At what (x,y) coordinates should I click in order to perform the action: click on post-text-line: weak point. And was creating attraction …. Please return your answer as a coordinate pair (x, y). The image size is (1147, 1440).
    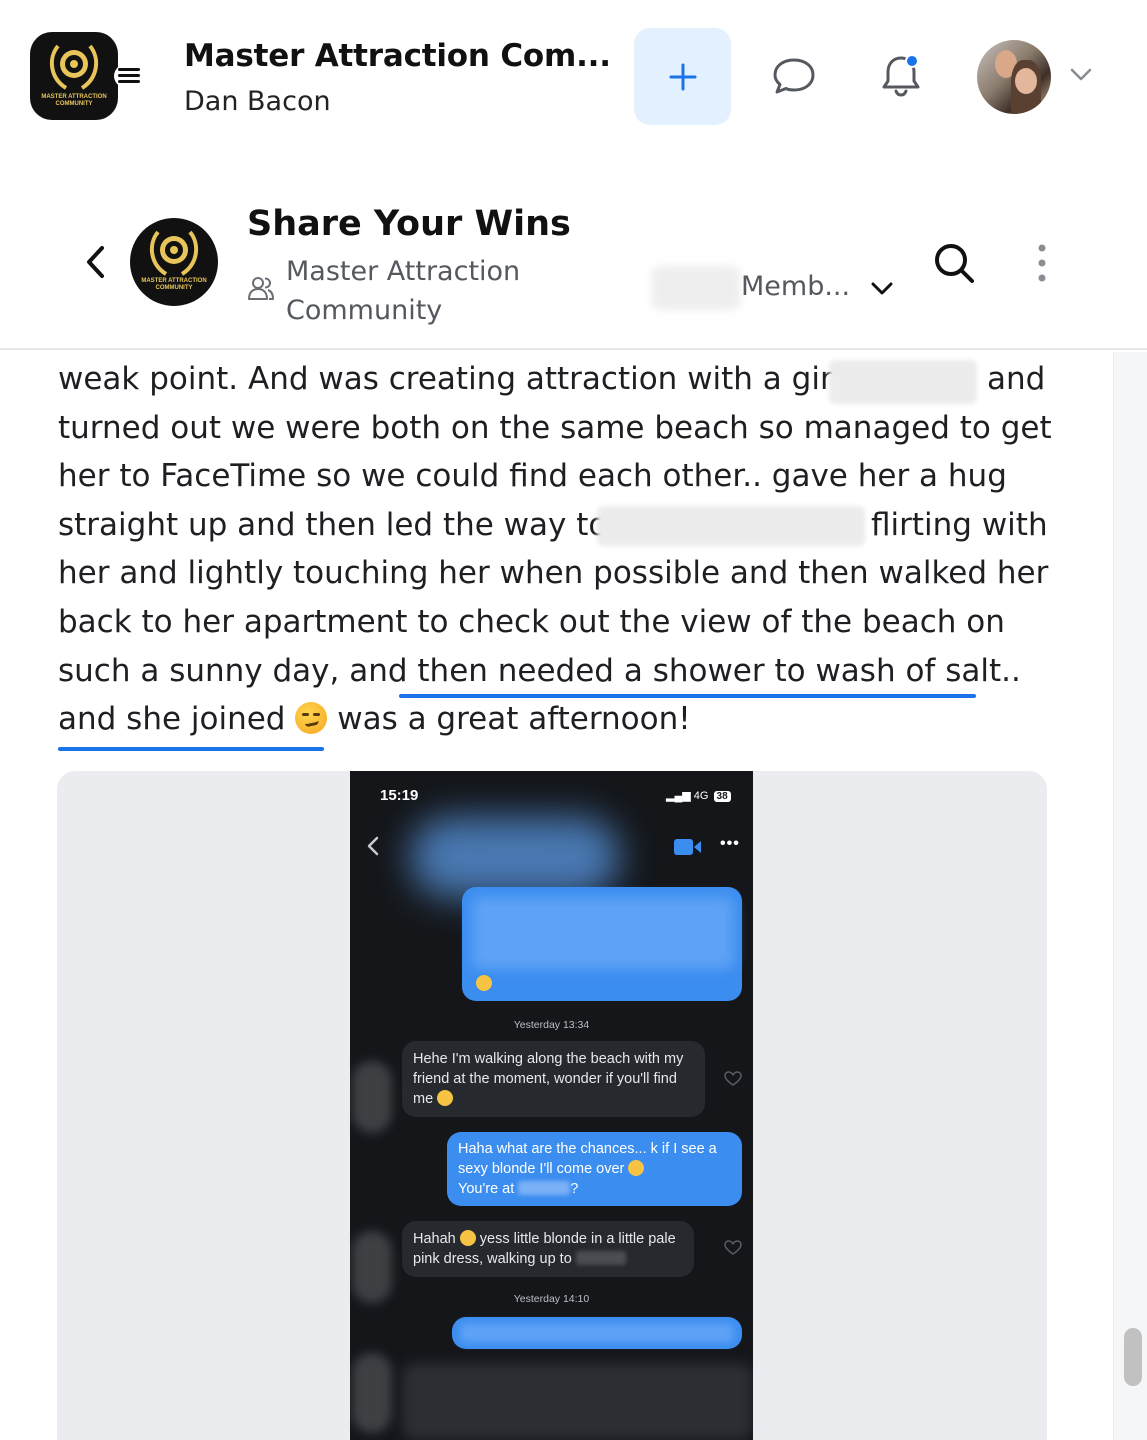
    Looking at the image, I should click on (450, 379).